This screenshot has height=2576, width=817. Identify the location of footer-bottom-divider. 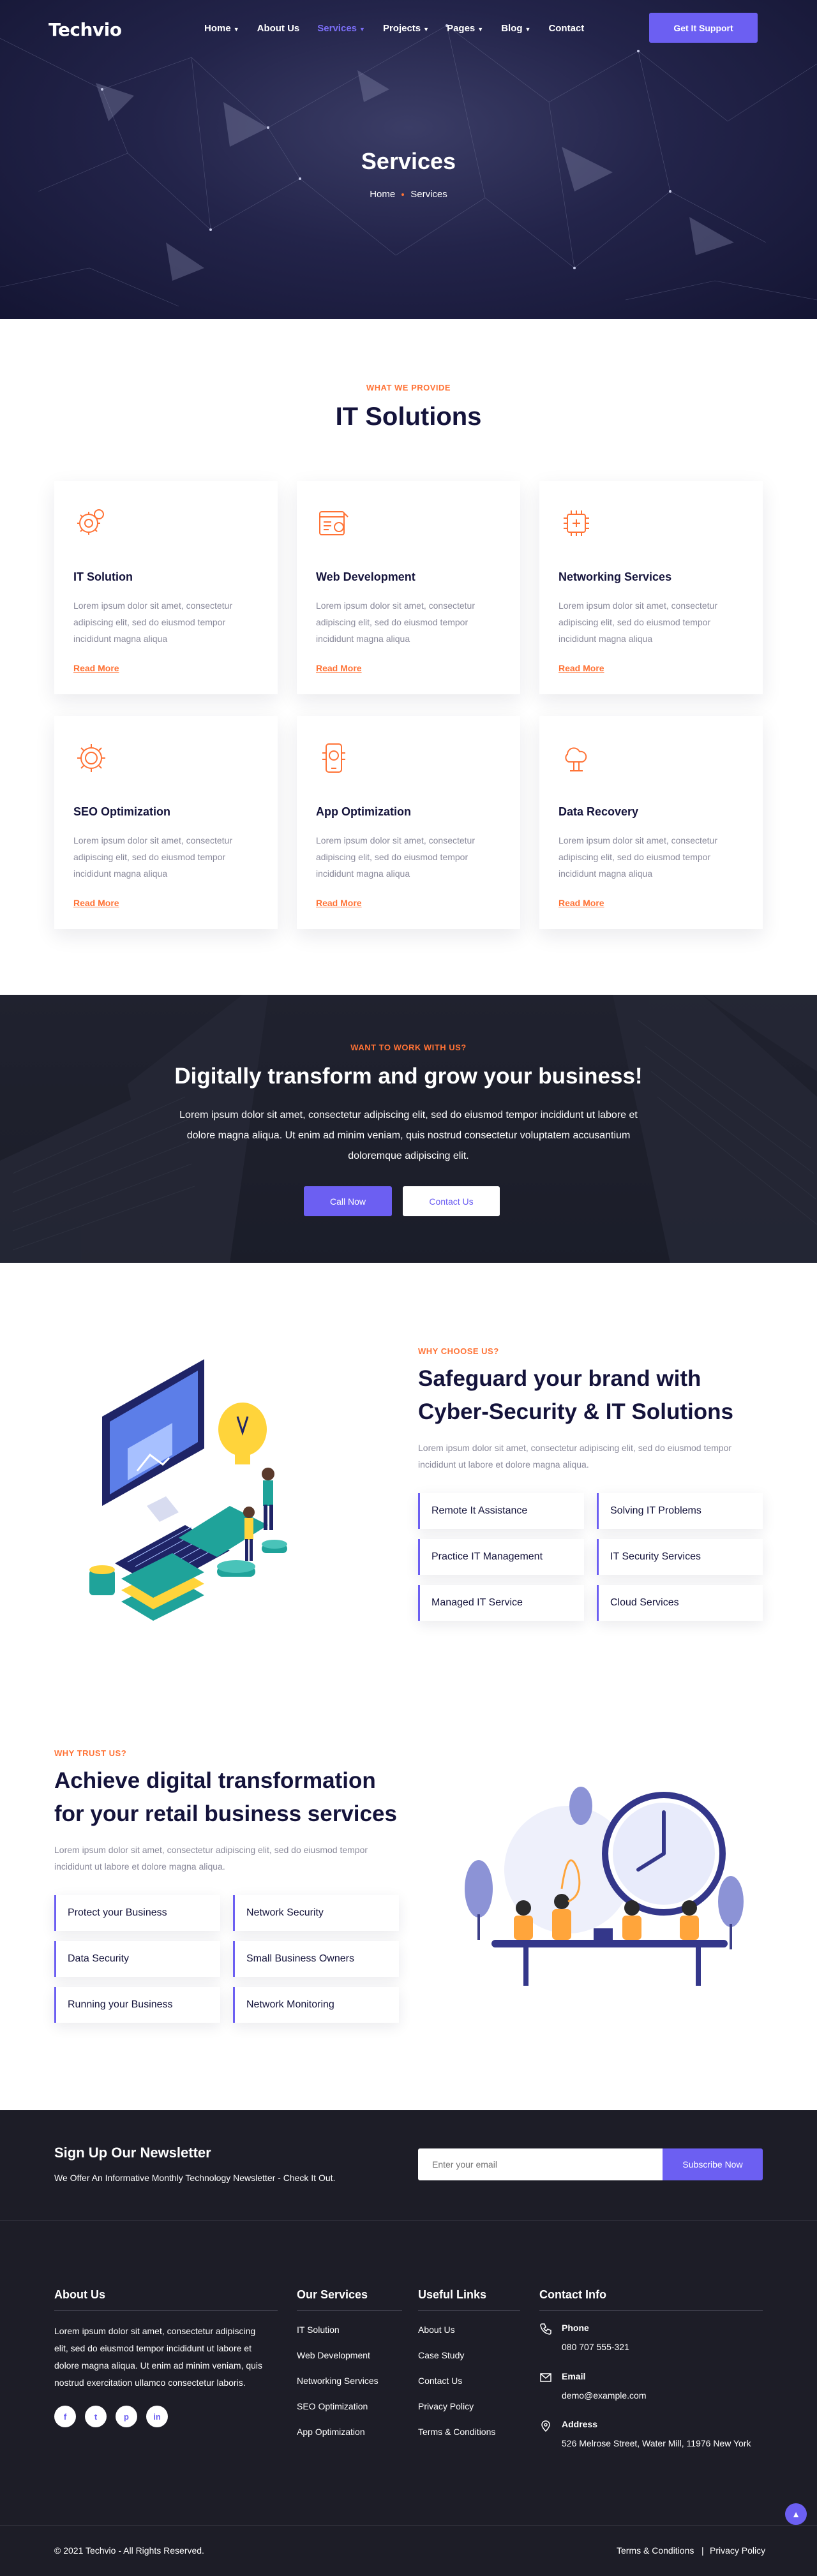
(408, 2525).